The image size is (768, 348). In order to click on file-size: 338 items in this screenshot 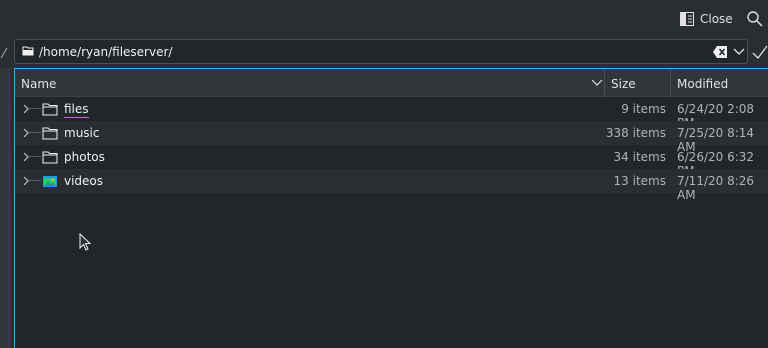, I will do `click(635, 133)`.